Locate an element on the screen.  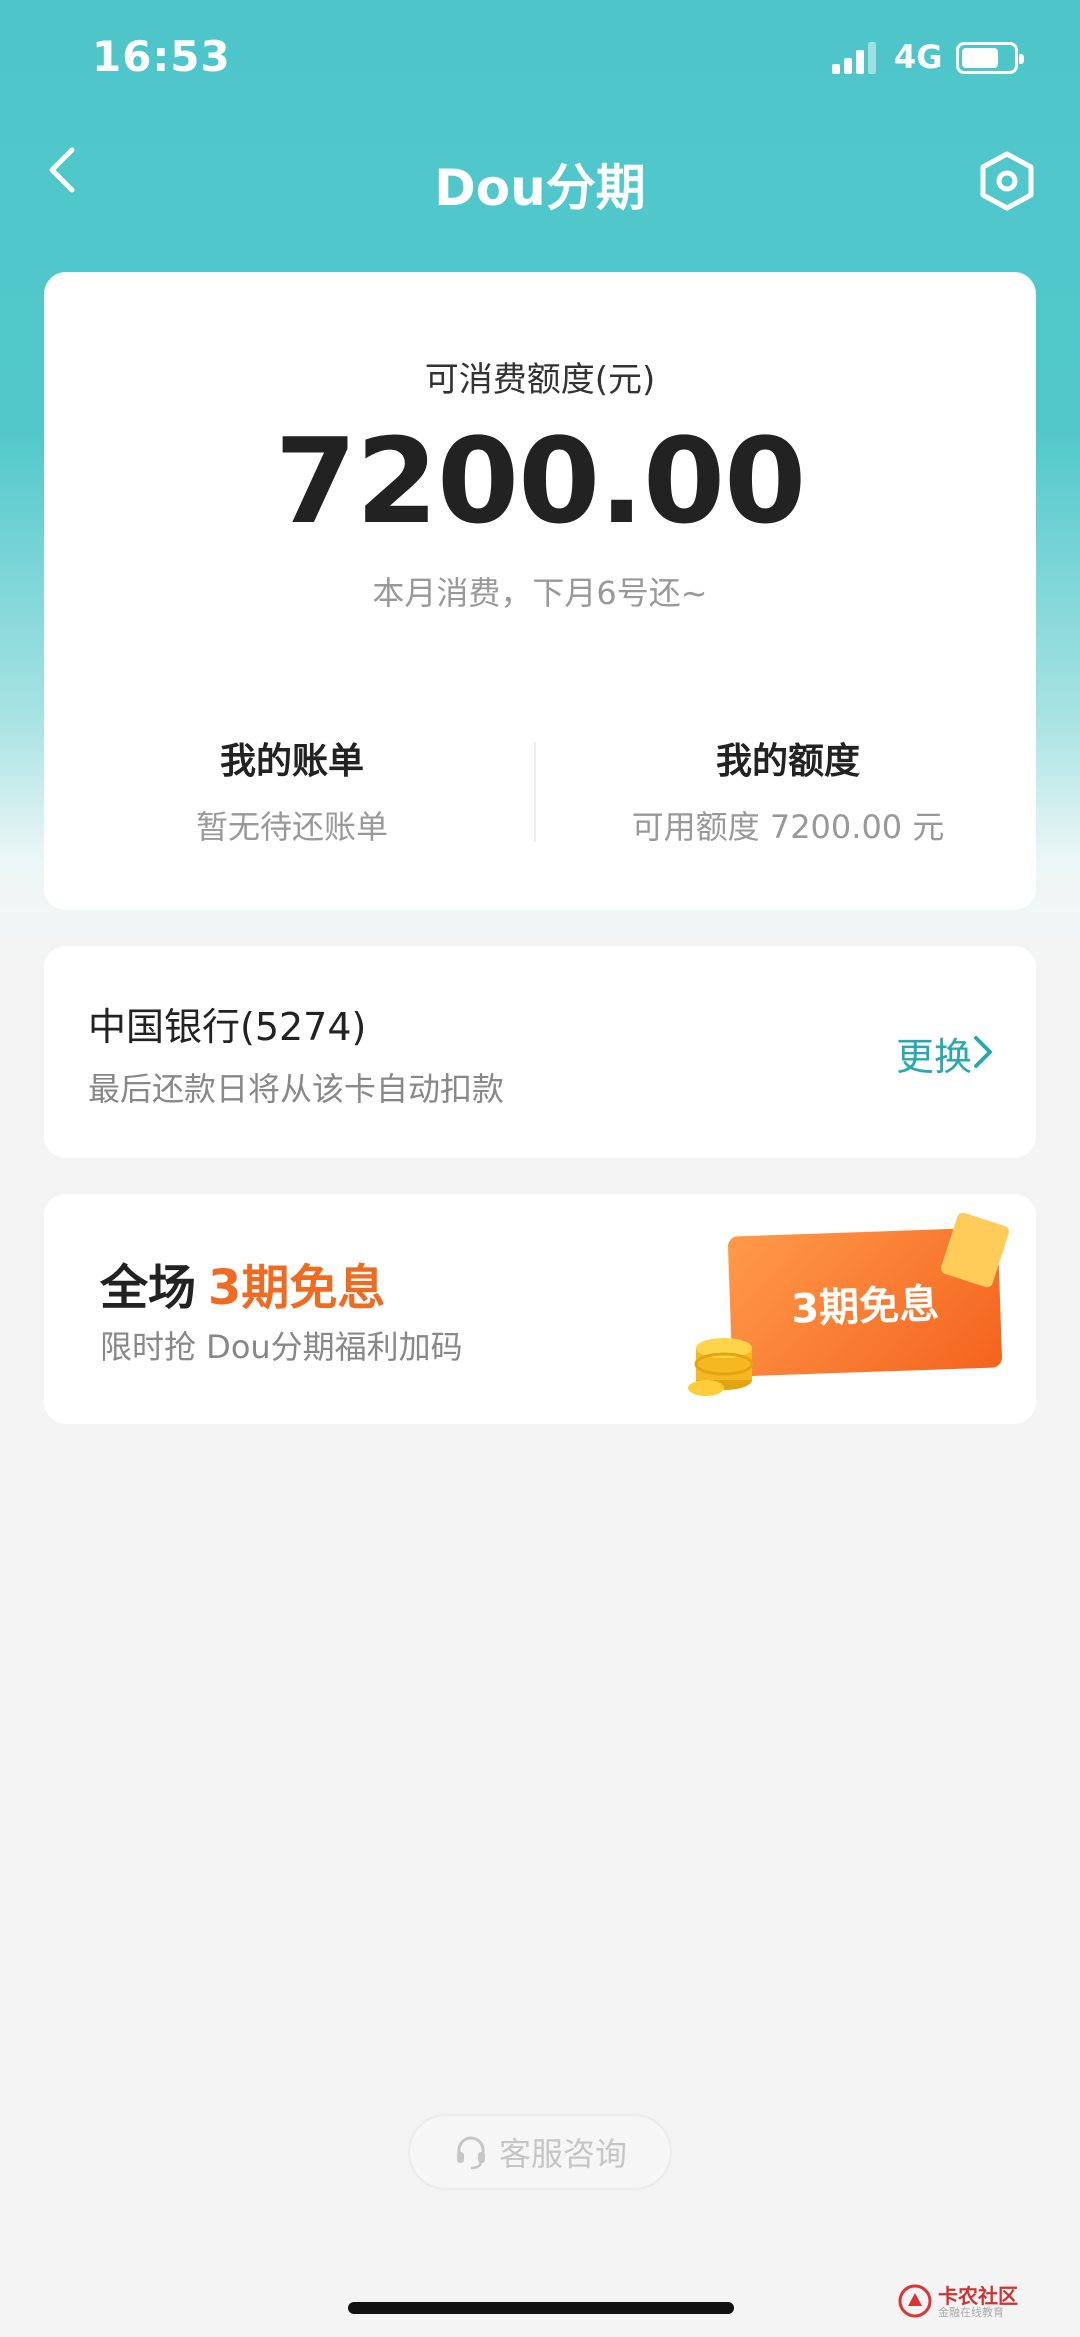
settings-button is located at coordinates (1007, 181).